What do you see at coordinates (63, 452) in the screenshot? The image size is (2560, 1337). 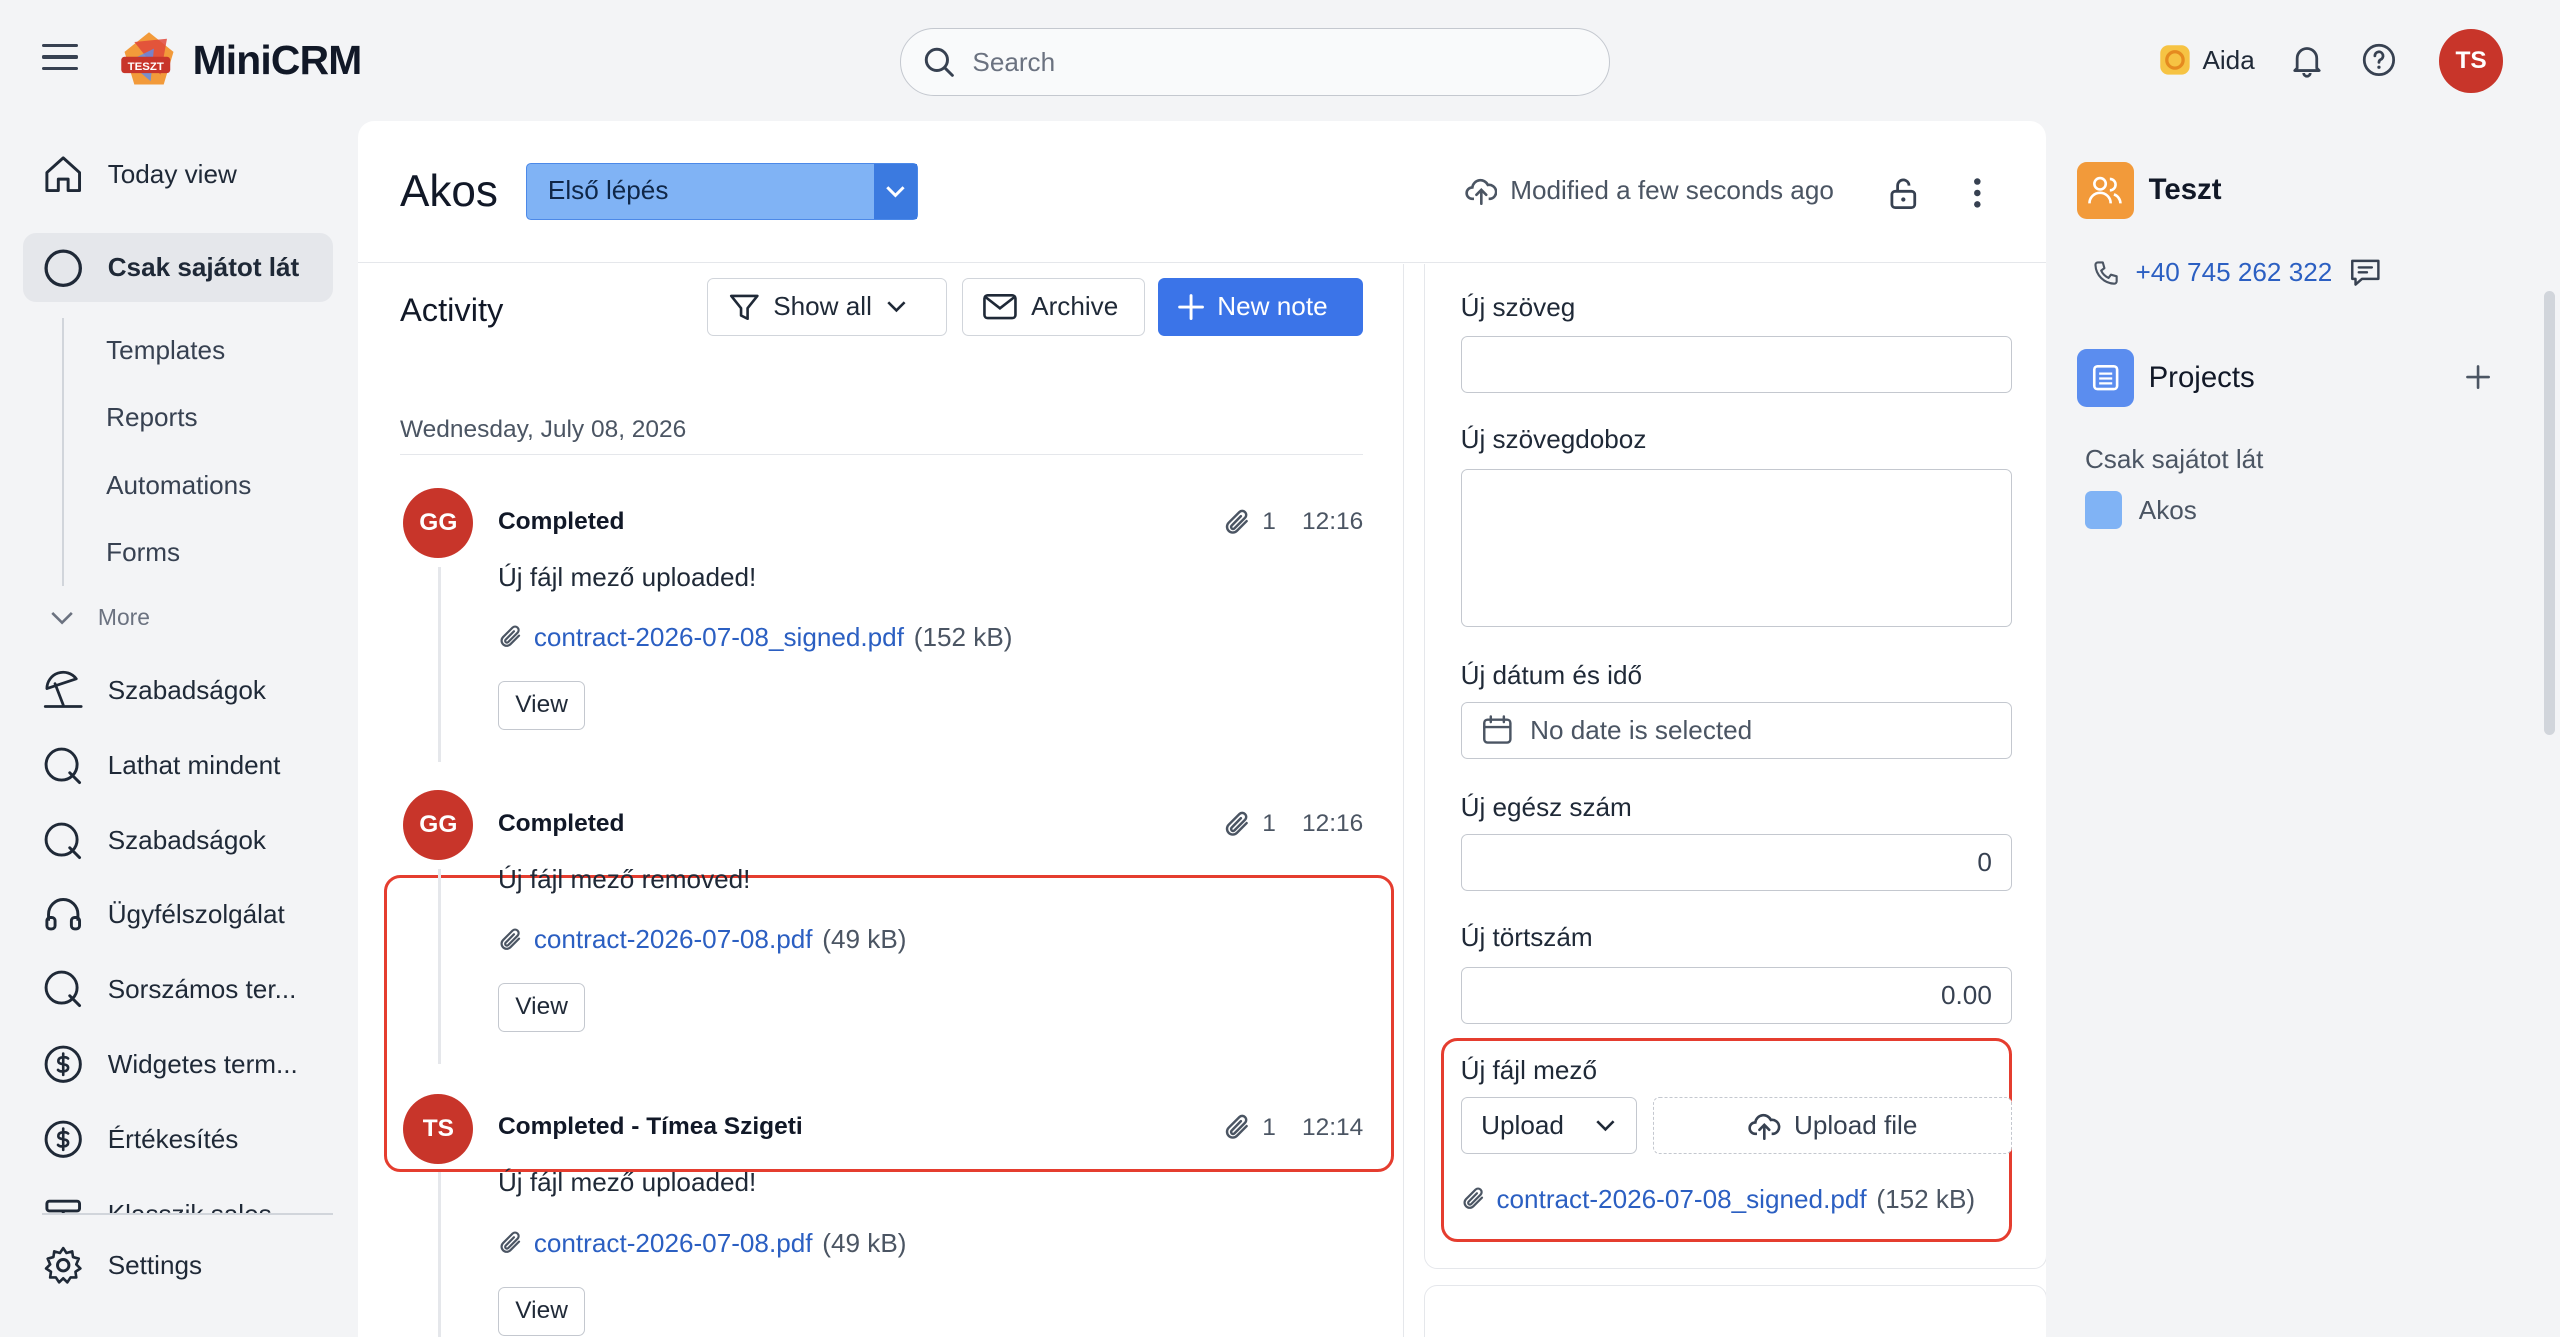 I see `submenu-line` at bounding box center [63, 452].